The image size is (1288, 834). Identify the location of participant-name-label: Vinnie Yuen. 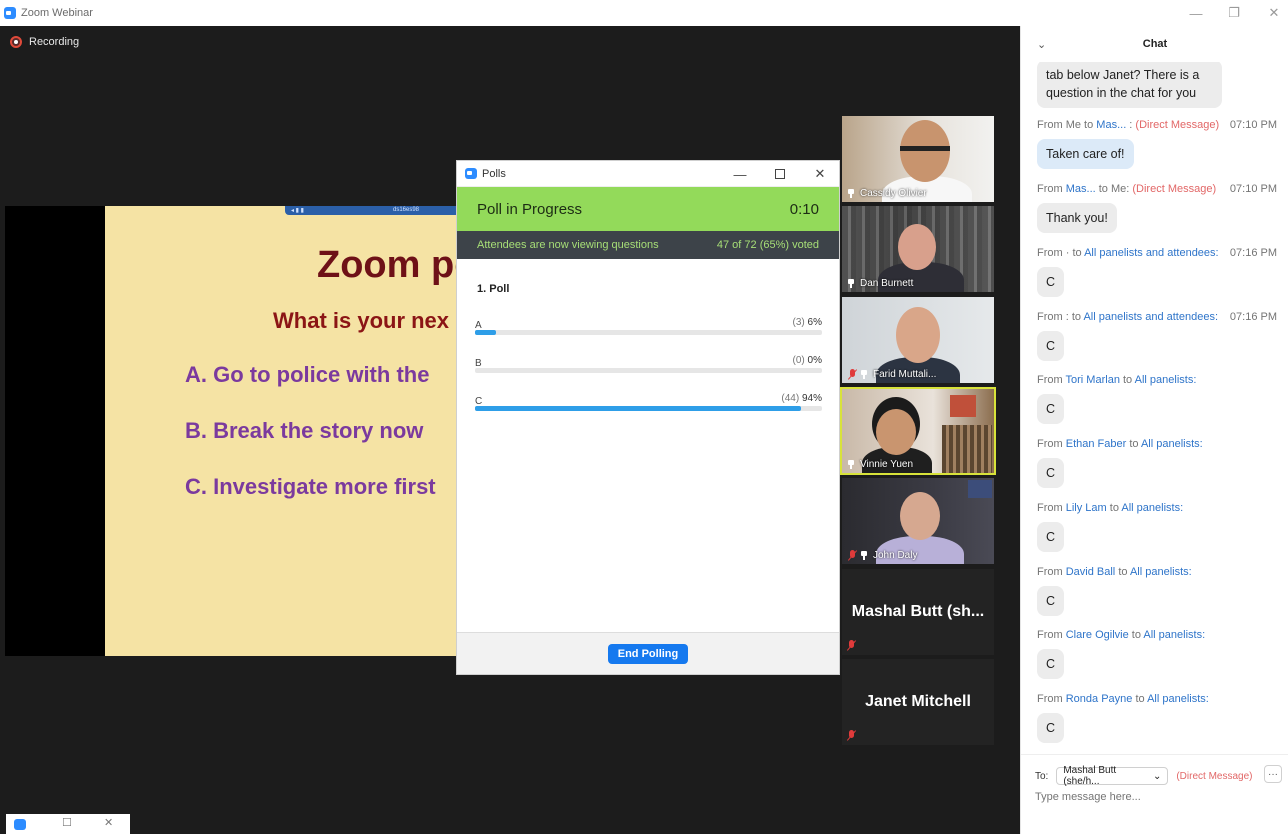
(880, 464).